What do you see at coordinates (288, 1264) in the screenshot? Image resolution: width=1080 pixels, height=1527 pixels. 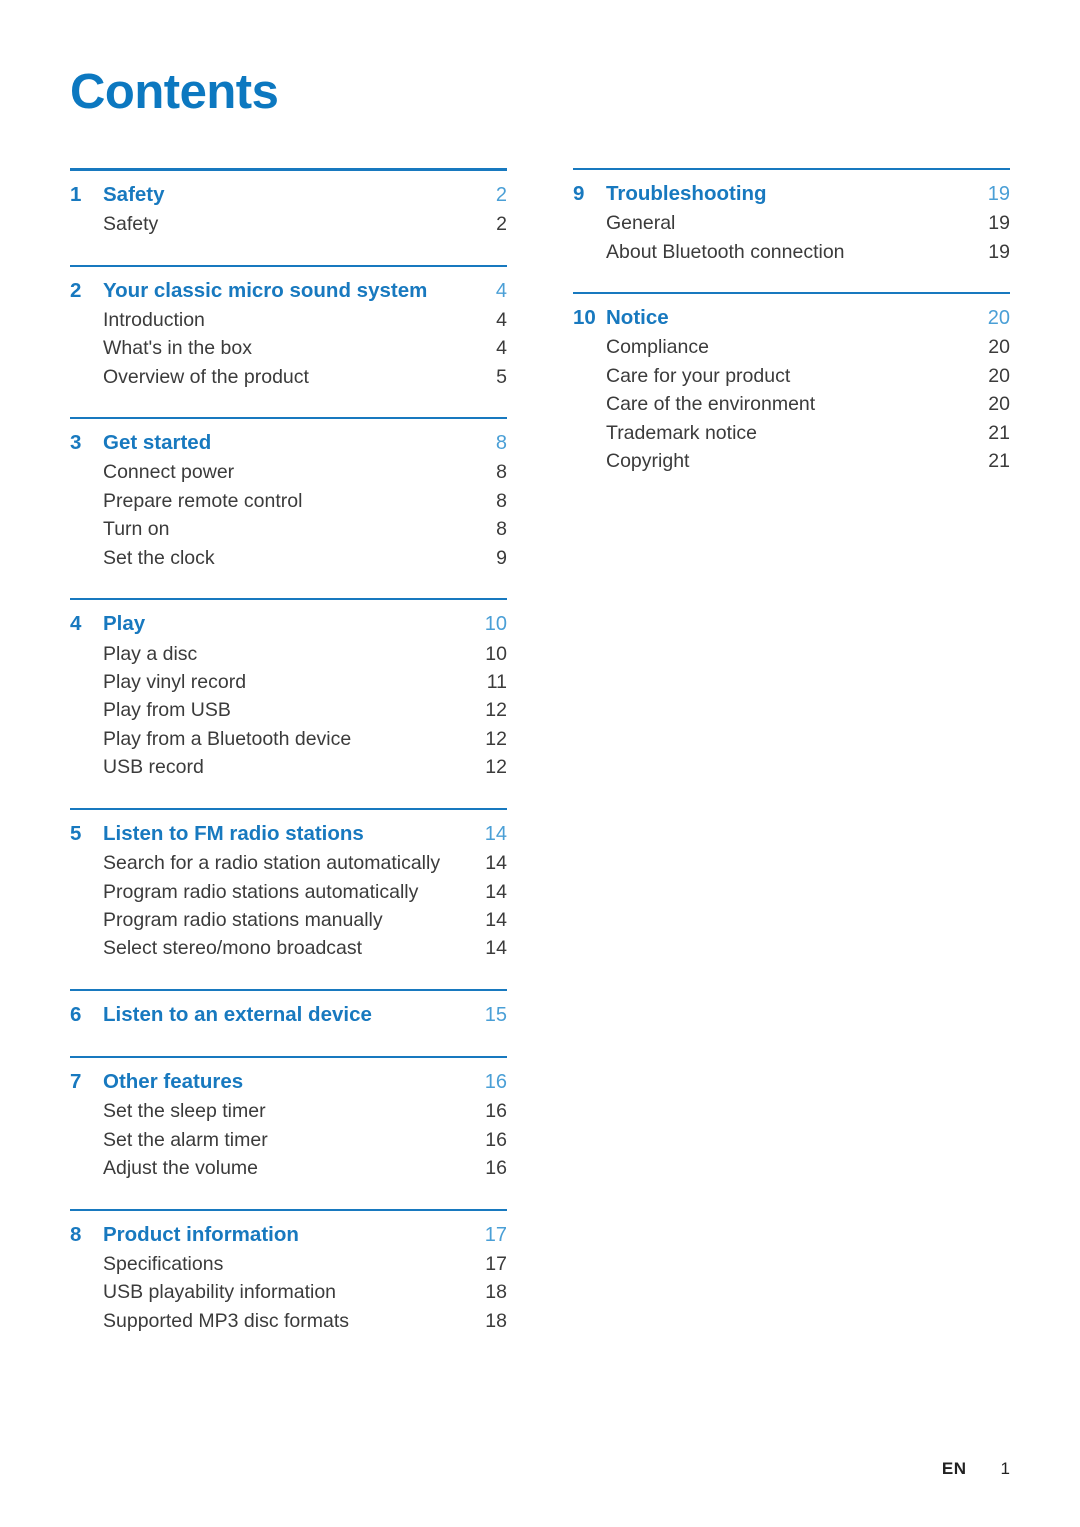 I see `toc-entry: Specifications 17` at bounding box center [288, 1264].